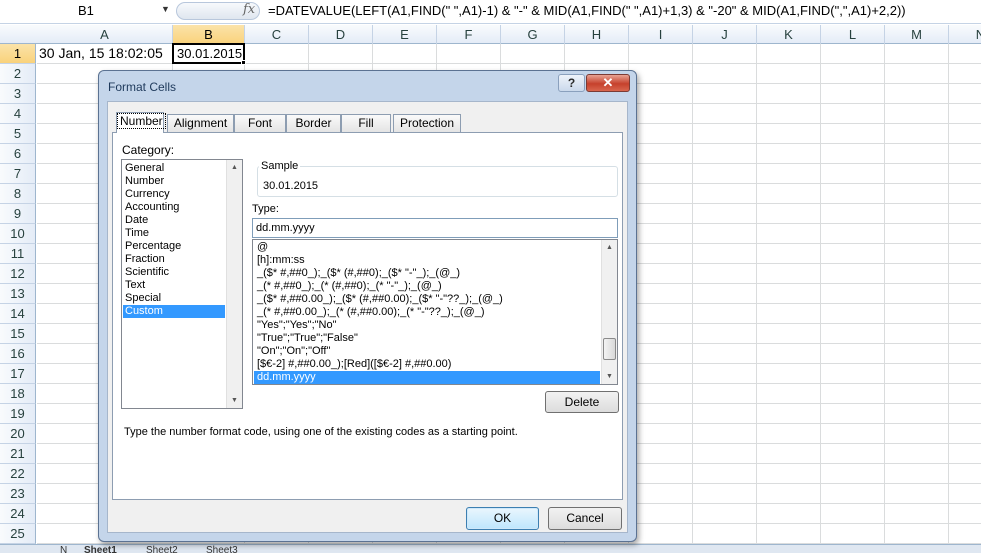 This screenshot has height=553, width=981. I want to click on column-header: D, so click(341, 34).